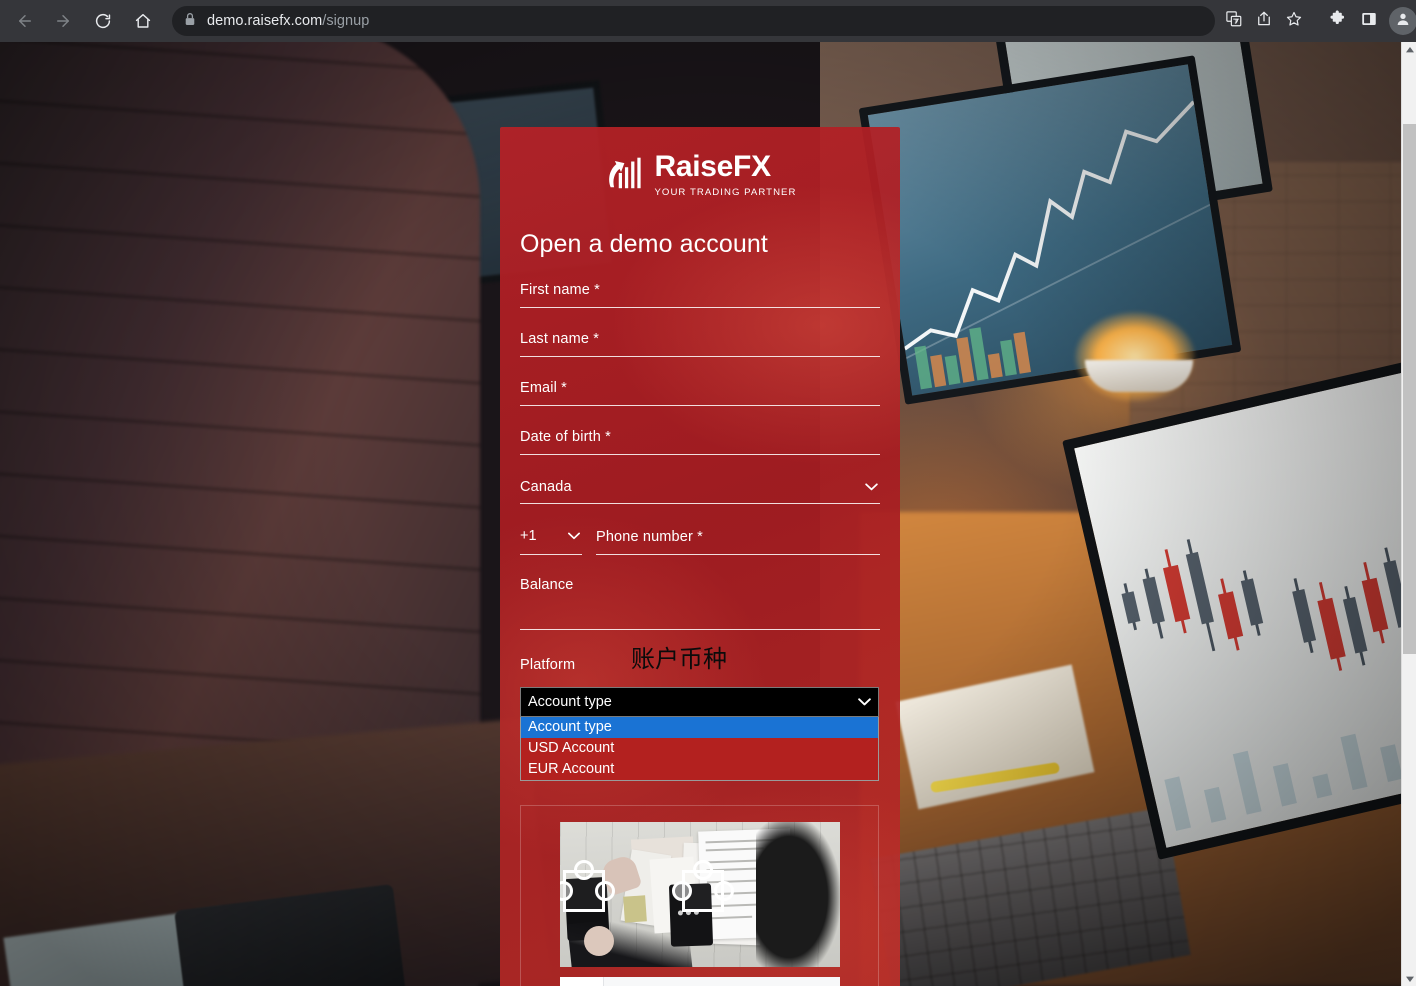 The image size is (1416, 986). Describe the element at coordinates (546, 487) in the screenshot. I see `country-selected-value: Canada` at that location.